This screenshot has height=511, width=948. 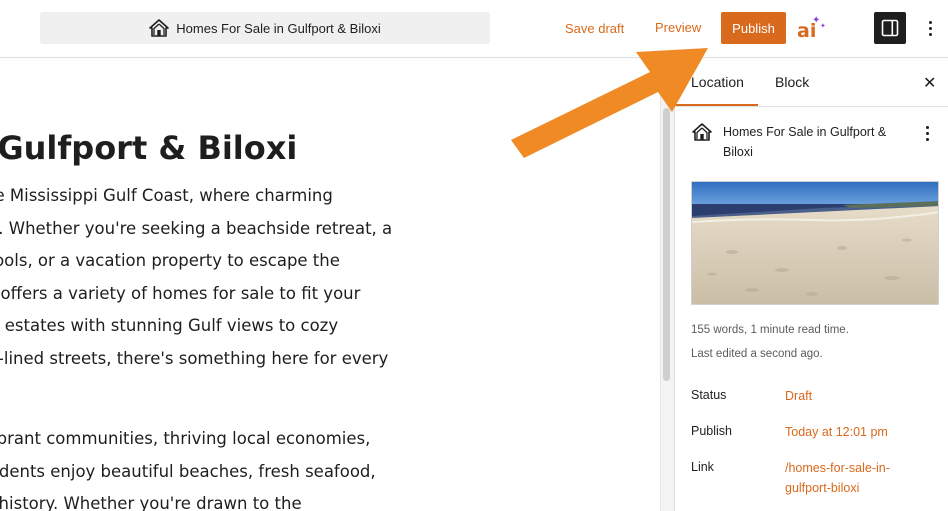 I want to click on active-tab-indicator, so click(x=716, y=105).